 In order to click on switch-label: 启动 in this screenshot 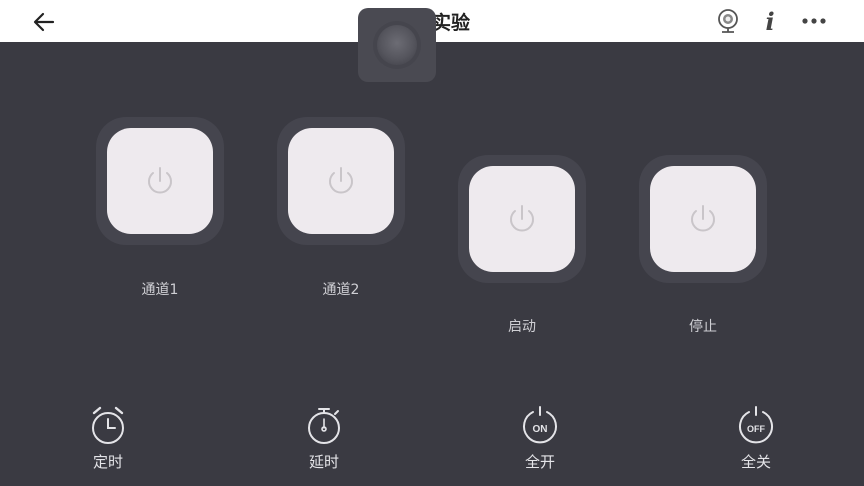, I will do `click(522, 327)`.